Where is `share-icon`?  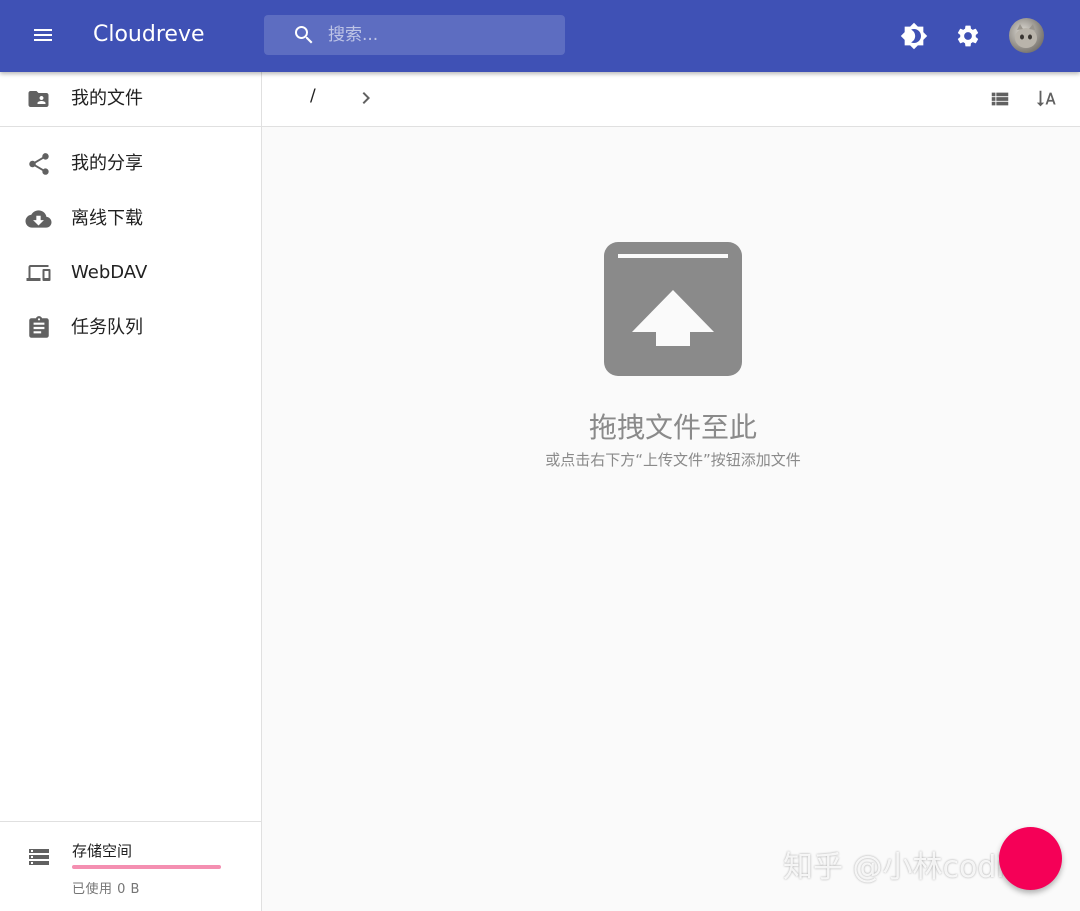 share-icon is located at coordinates (38, 164).